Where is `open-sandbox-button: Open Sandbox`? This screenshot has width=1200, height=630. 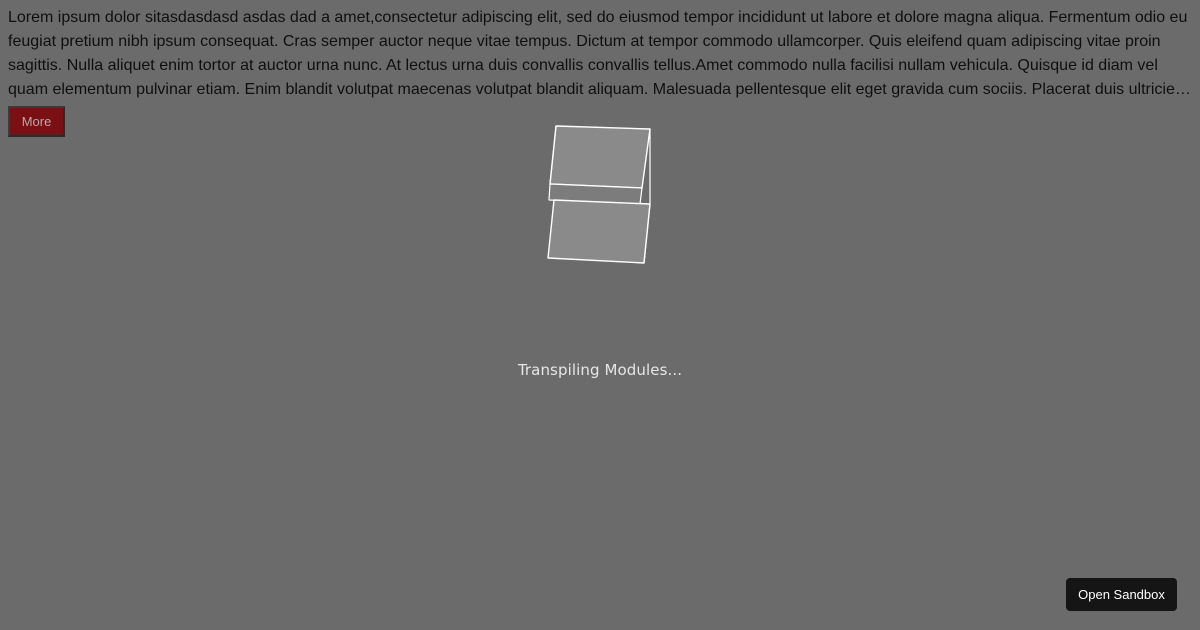 open-sandbox-button: Open Sandbox is located at coordinates (1121, 594).